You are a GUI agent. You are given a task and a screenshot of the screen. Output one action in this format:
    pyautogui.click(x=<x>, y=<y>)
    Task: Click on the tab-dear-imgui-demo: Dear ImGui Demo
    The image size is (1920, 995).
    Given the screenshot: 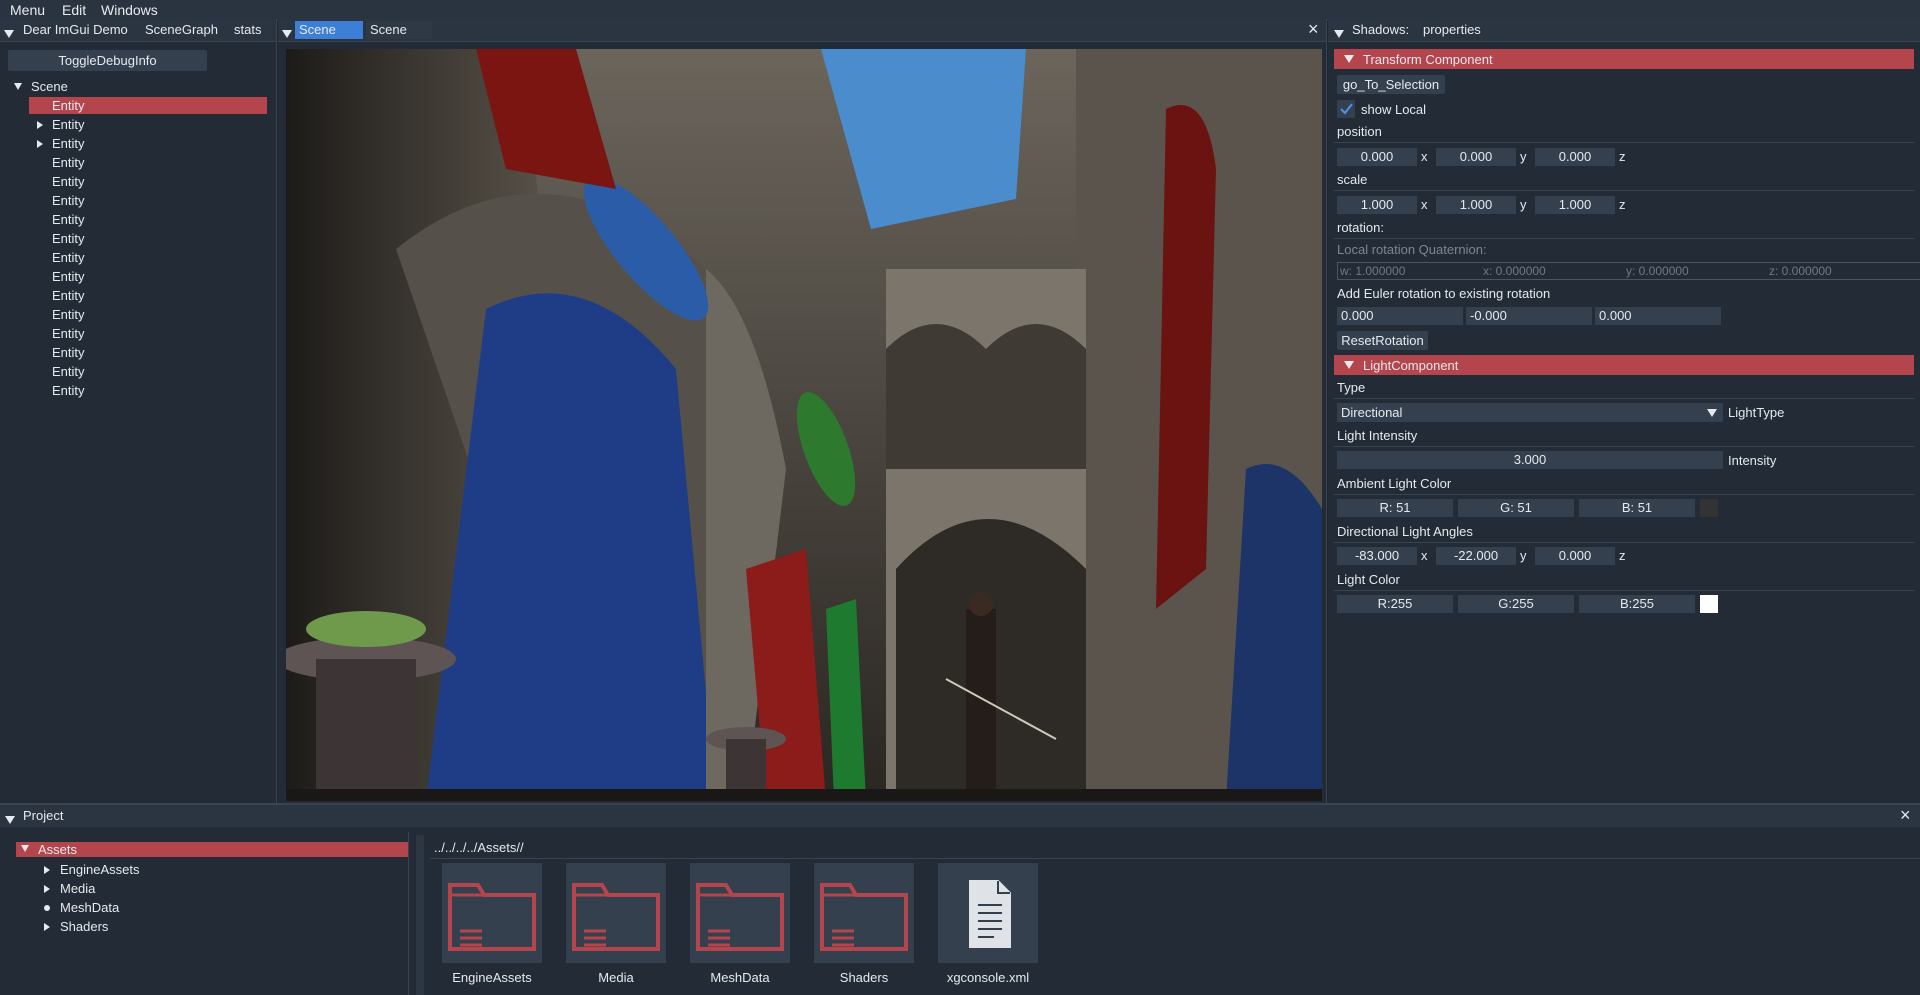 What is the action you would take?
    pyautogui.click(x=75, y=29)
    